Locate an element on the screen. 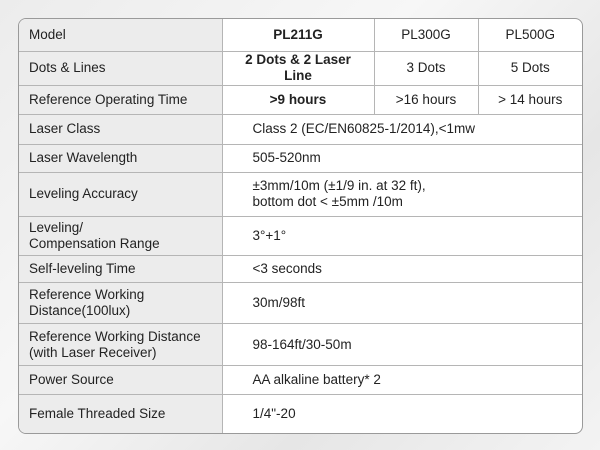 The image size is (600, 450). row-label-working-distance: Reference Working Distance(100lux) is located at coordinates (121, 303).